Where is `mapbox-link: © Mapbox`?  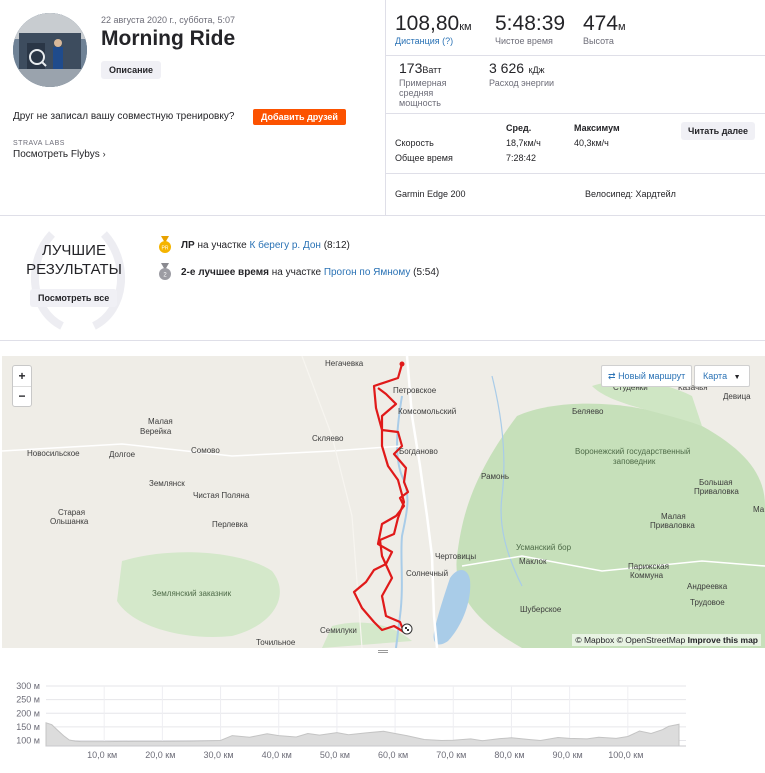 mapbox-link: © Mapbox is located at coordinates (594, 640).